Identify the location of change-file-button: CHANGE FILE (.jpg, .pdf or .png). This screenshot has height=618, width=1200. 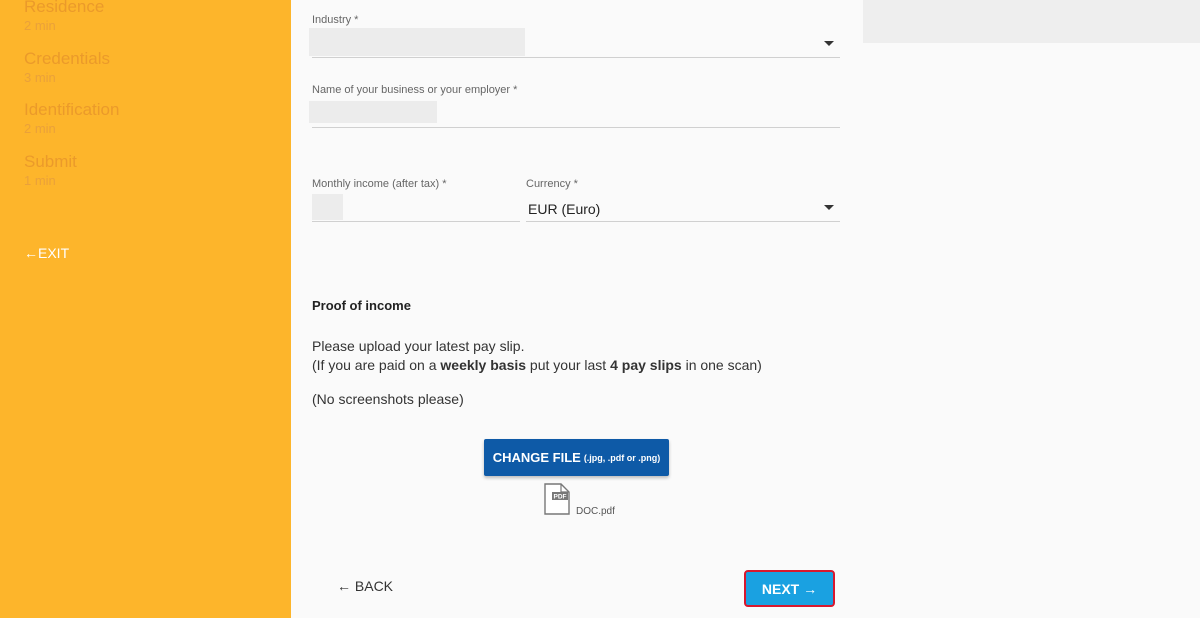
(576, 457).